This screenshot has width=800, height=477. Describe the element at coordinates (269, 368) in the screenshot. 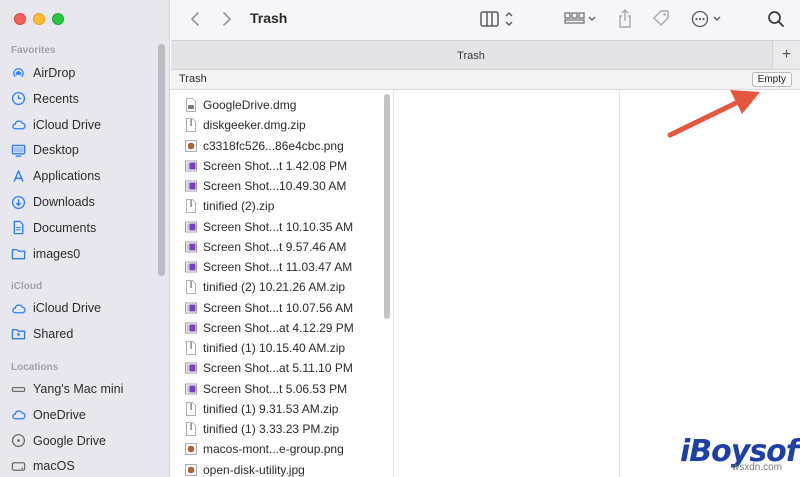

I see `file-row: Screen Shot...at 5.11.10 PM` at that location.